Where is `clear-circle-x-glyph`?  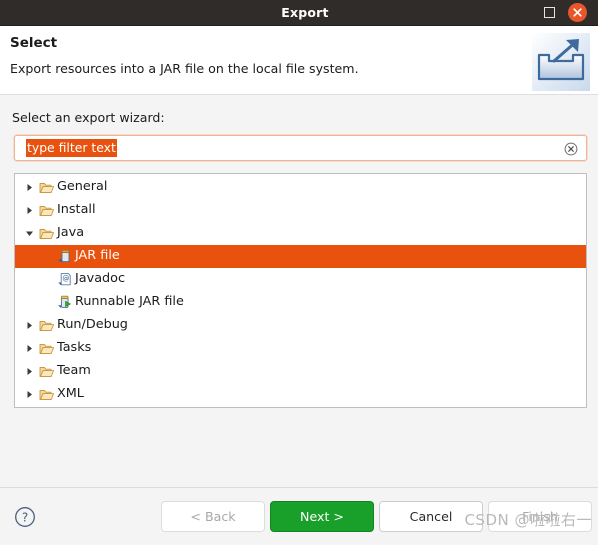 clear-circle-x-glyph is located at coordinates (571, 149).